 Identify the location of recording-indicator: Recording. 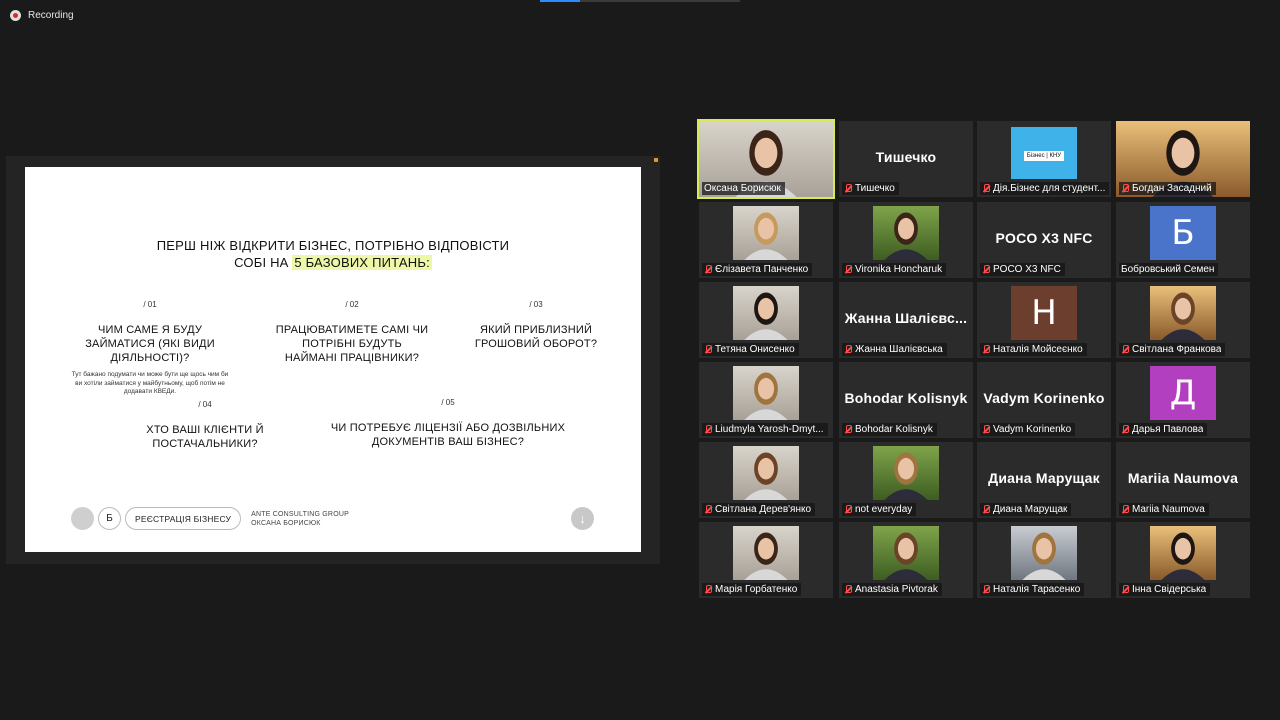
(42, 15).